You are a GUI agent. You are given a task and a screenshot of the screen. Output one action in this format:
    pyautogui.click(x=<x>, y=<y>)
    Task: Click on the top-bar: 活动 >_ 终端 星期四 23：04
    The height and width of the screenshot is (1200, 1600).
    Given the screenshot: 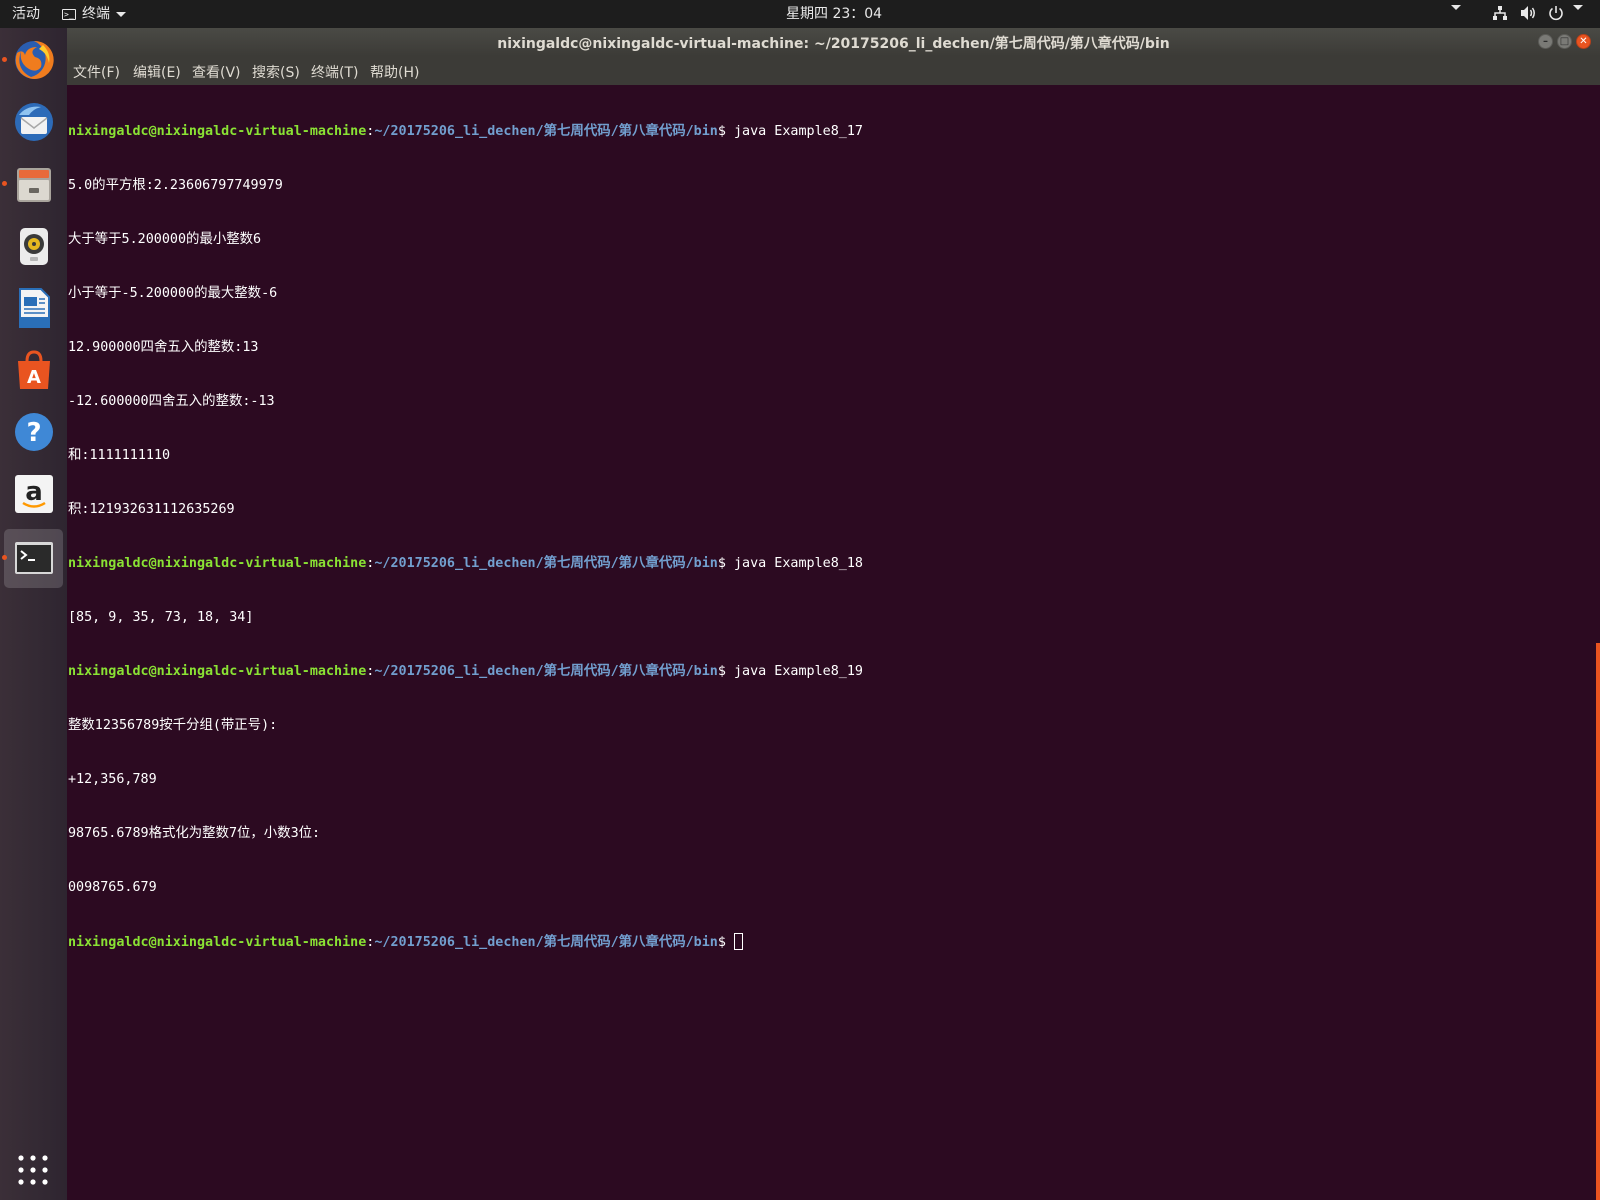 What is the action you would take?
    pyautogui.click(x=800, y=14)
    